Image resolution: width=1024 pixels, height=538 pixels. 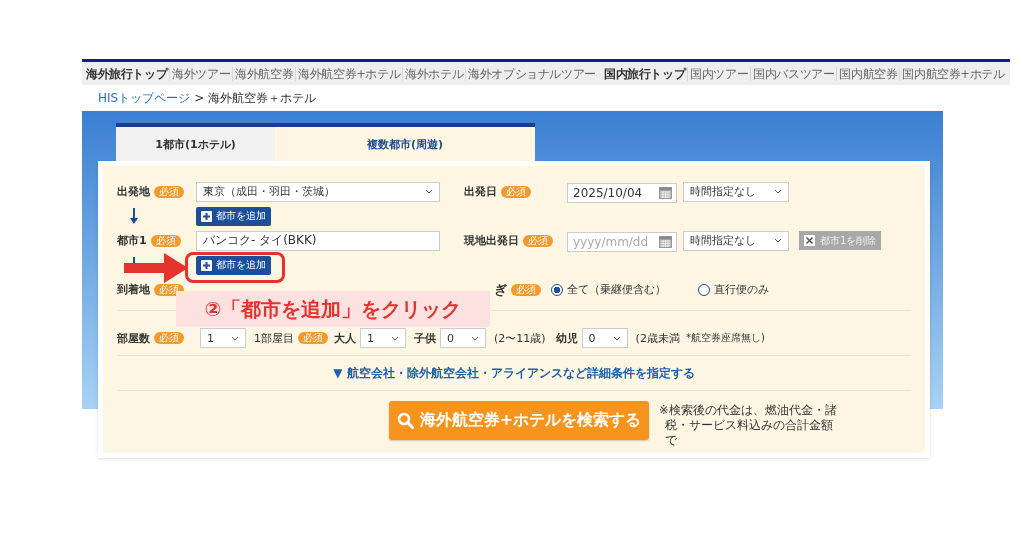 What do you see at coordinates (741, 289) in the screenshot?
I see `radio-label: 直行便のみ` at bounding box center [741, 289].